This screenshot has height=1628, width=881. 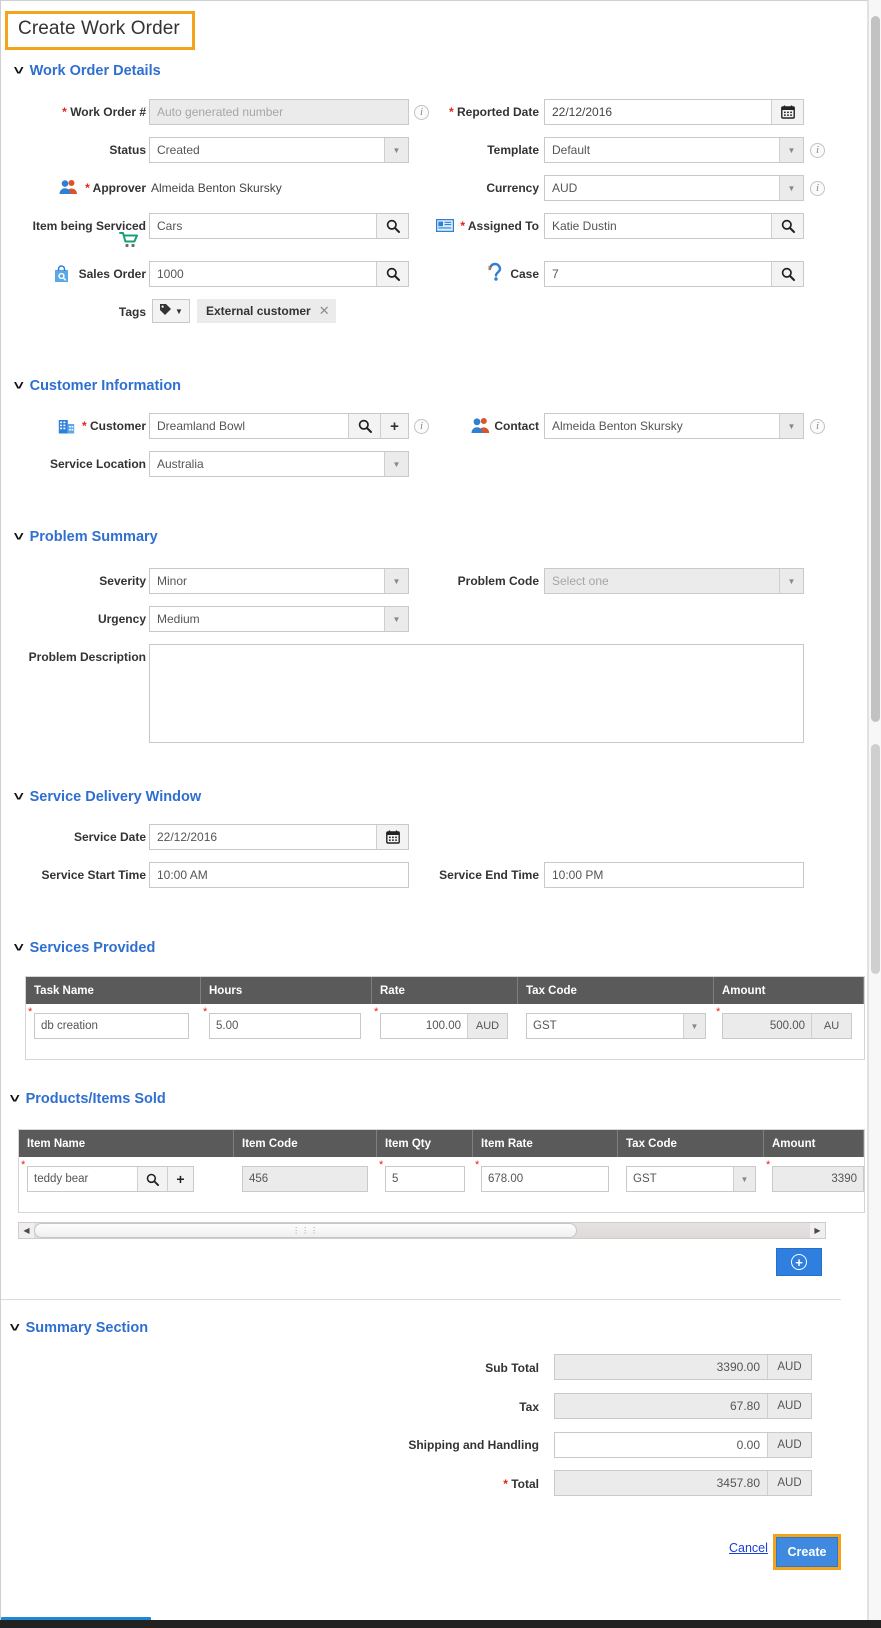 I want to click on problem-description-textarea, so click(x=476, y=693).